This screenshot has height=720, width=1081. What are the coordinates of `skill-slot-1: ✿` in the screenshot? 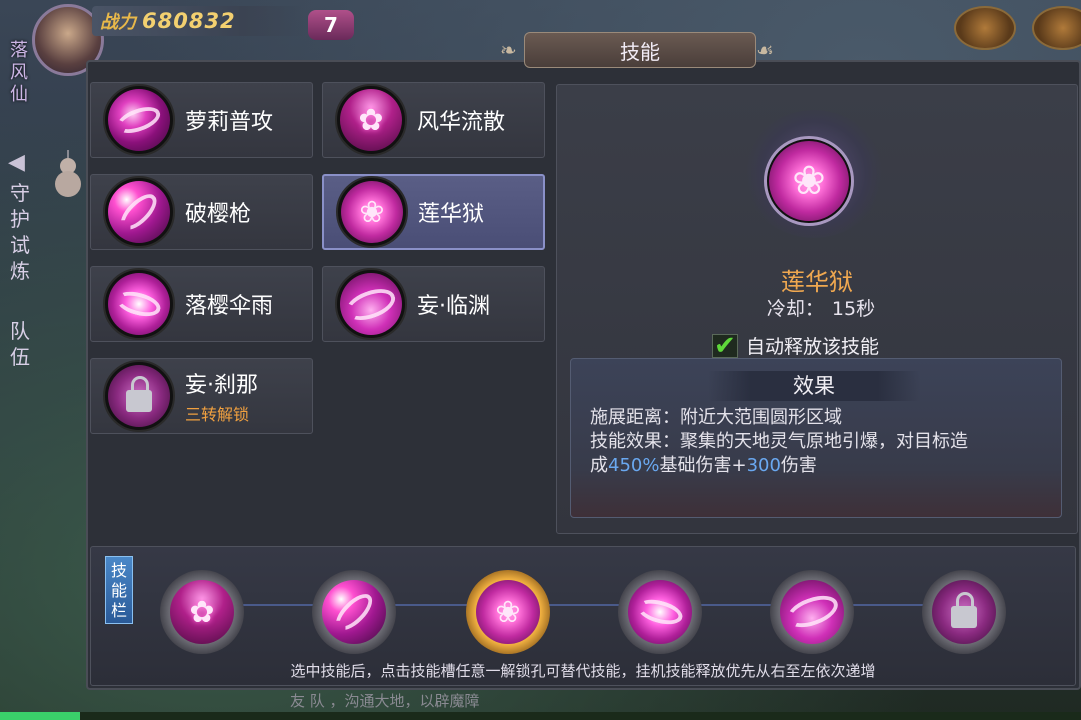 It's located at (202, 612).